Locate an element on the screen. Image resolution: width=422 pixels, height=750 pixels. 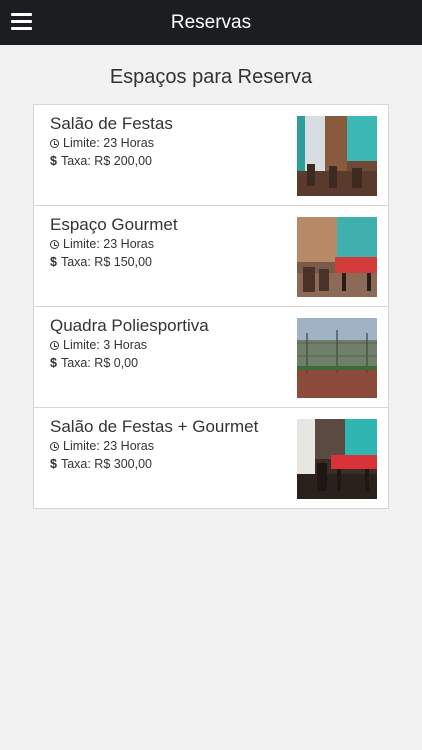
item-fee: $ Taxa: R$ 300,00 is located at coordinates (101, 464).